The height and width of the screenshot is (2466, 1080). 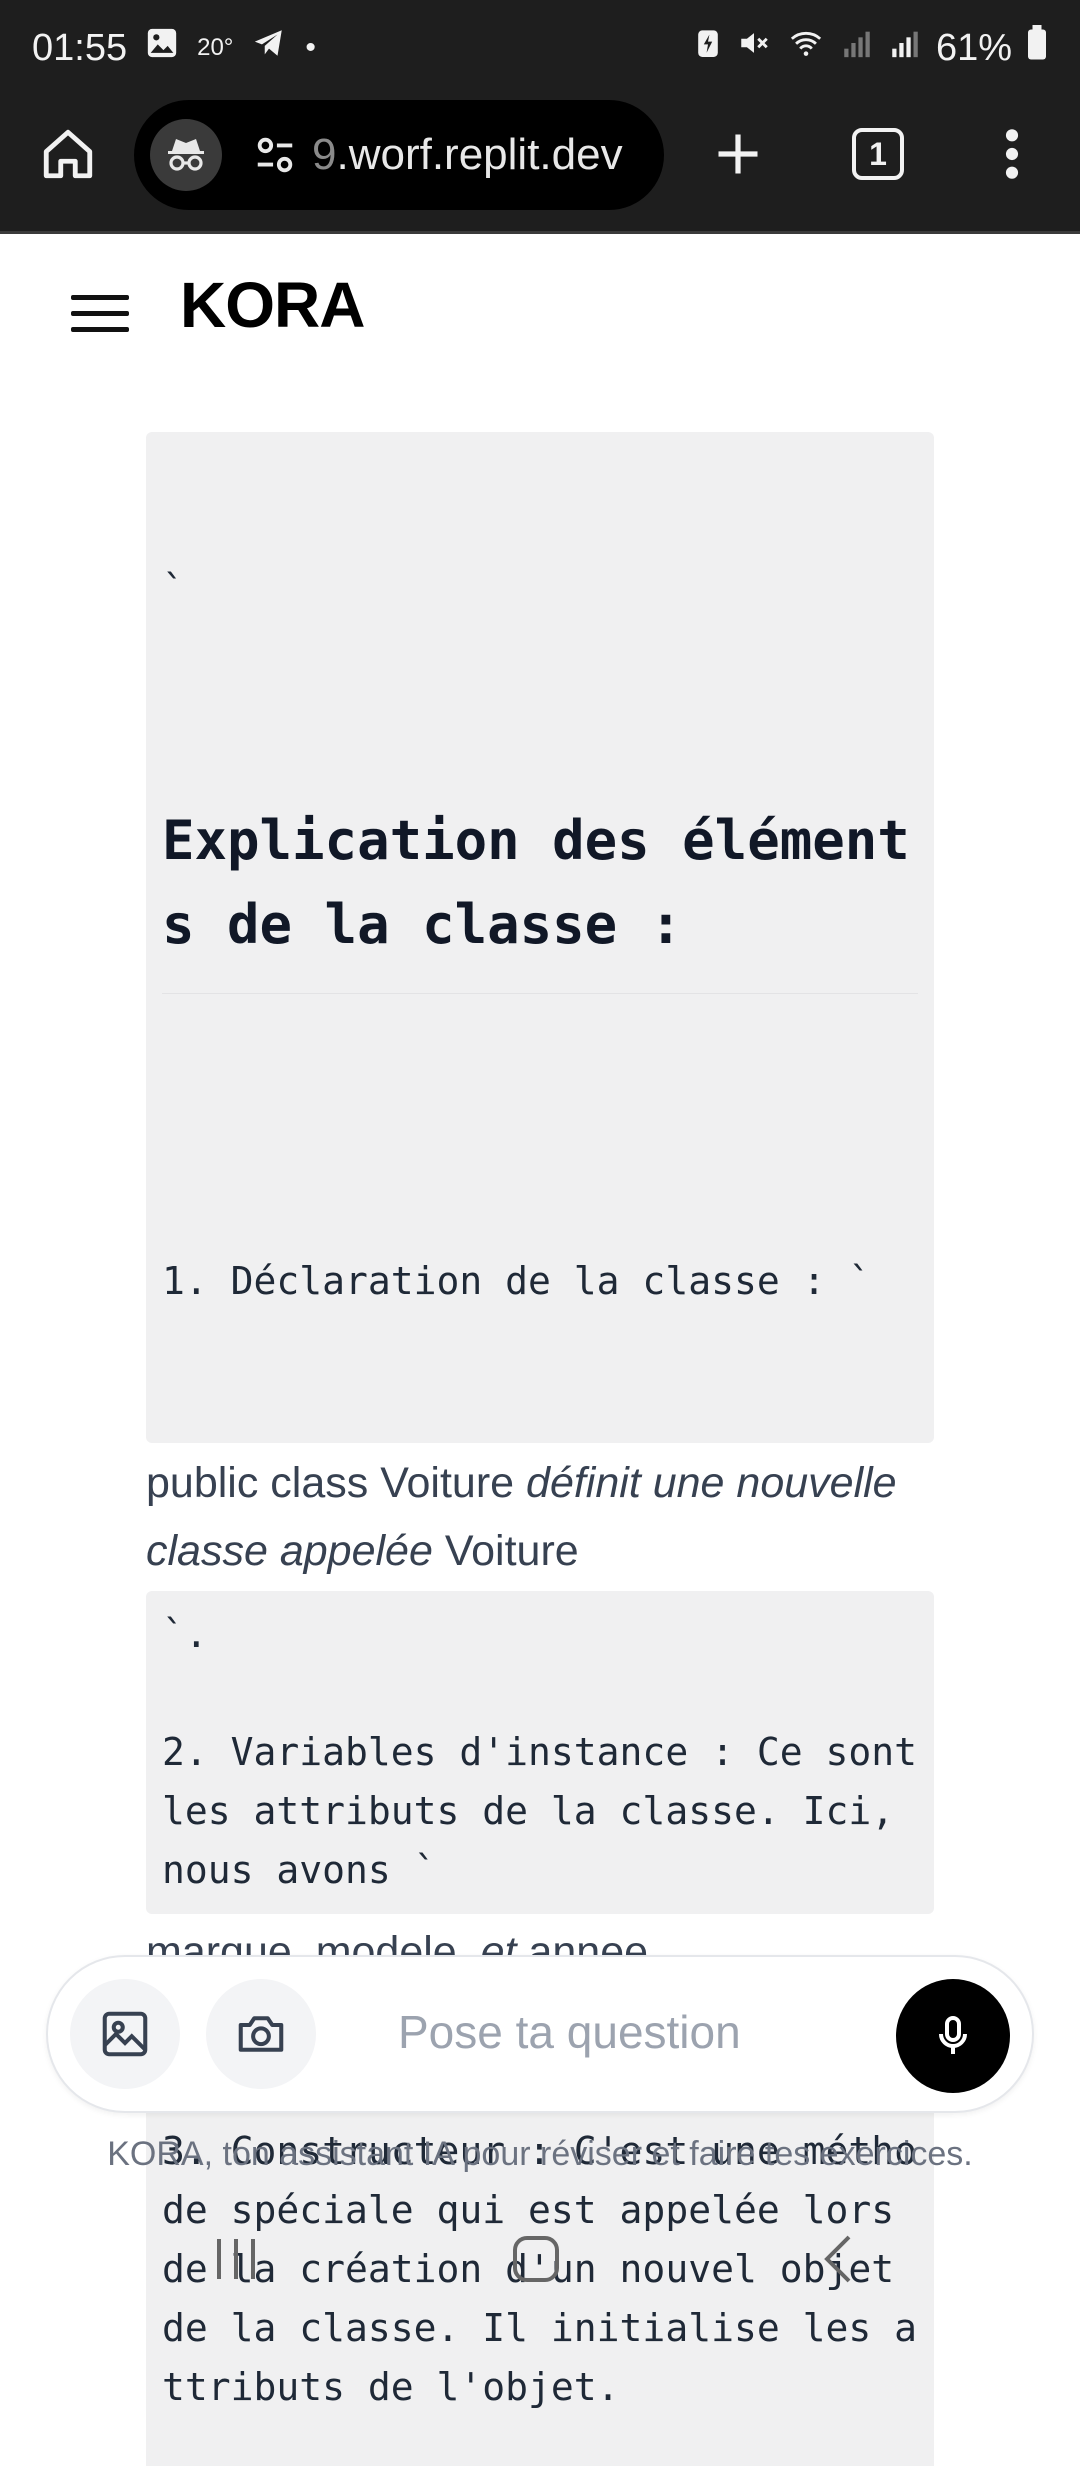 I want to click on telegram-icon, so click(x=269, y=48).